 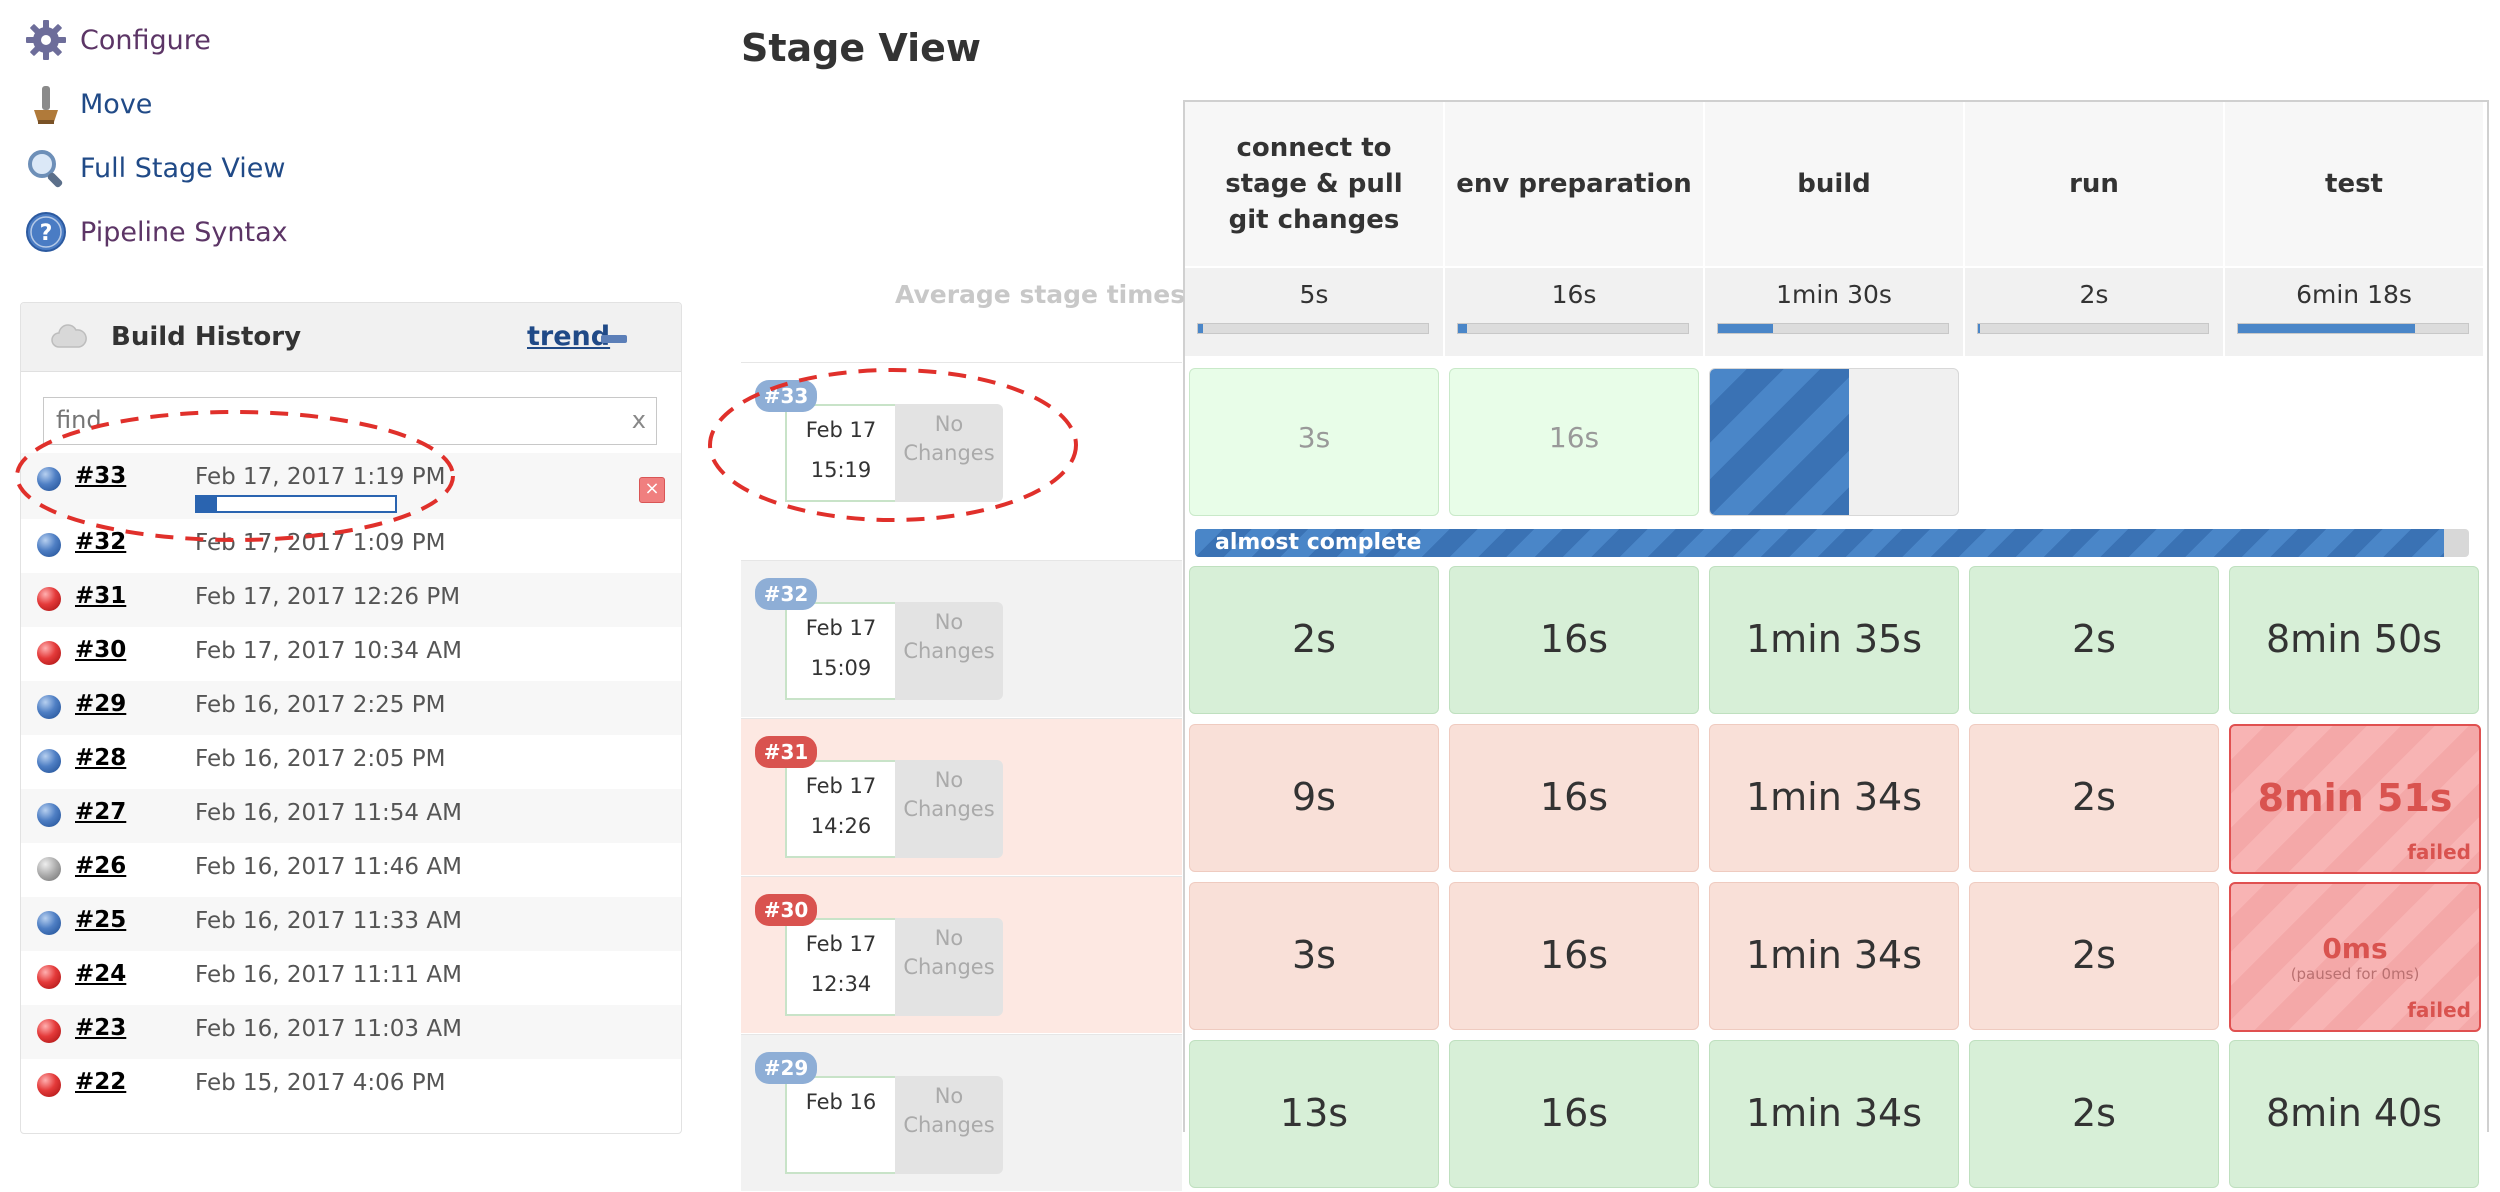 What do you see at coordinates (1318, 542) in the screenshot?
I see `run-progress-label: almost complete` at bounding box center [1318, 542].